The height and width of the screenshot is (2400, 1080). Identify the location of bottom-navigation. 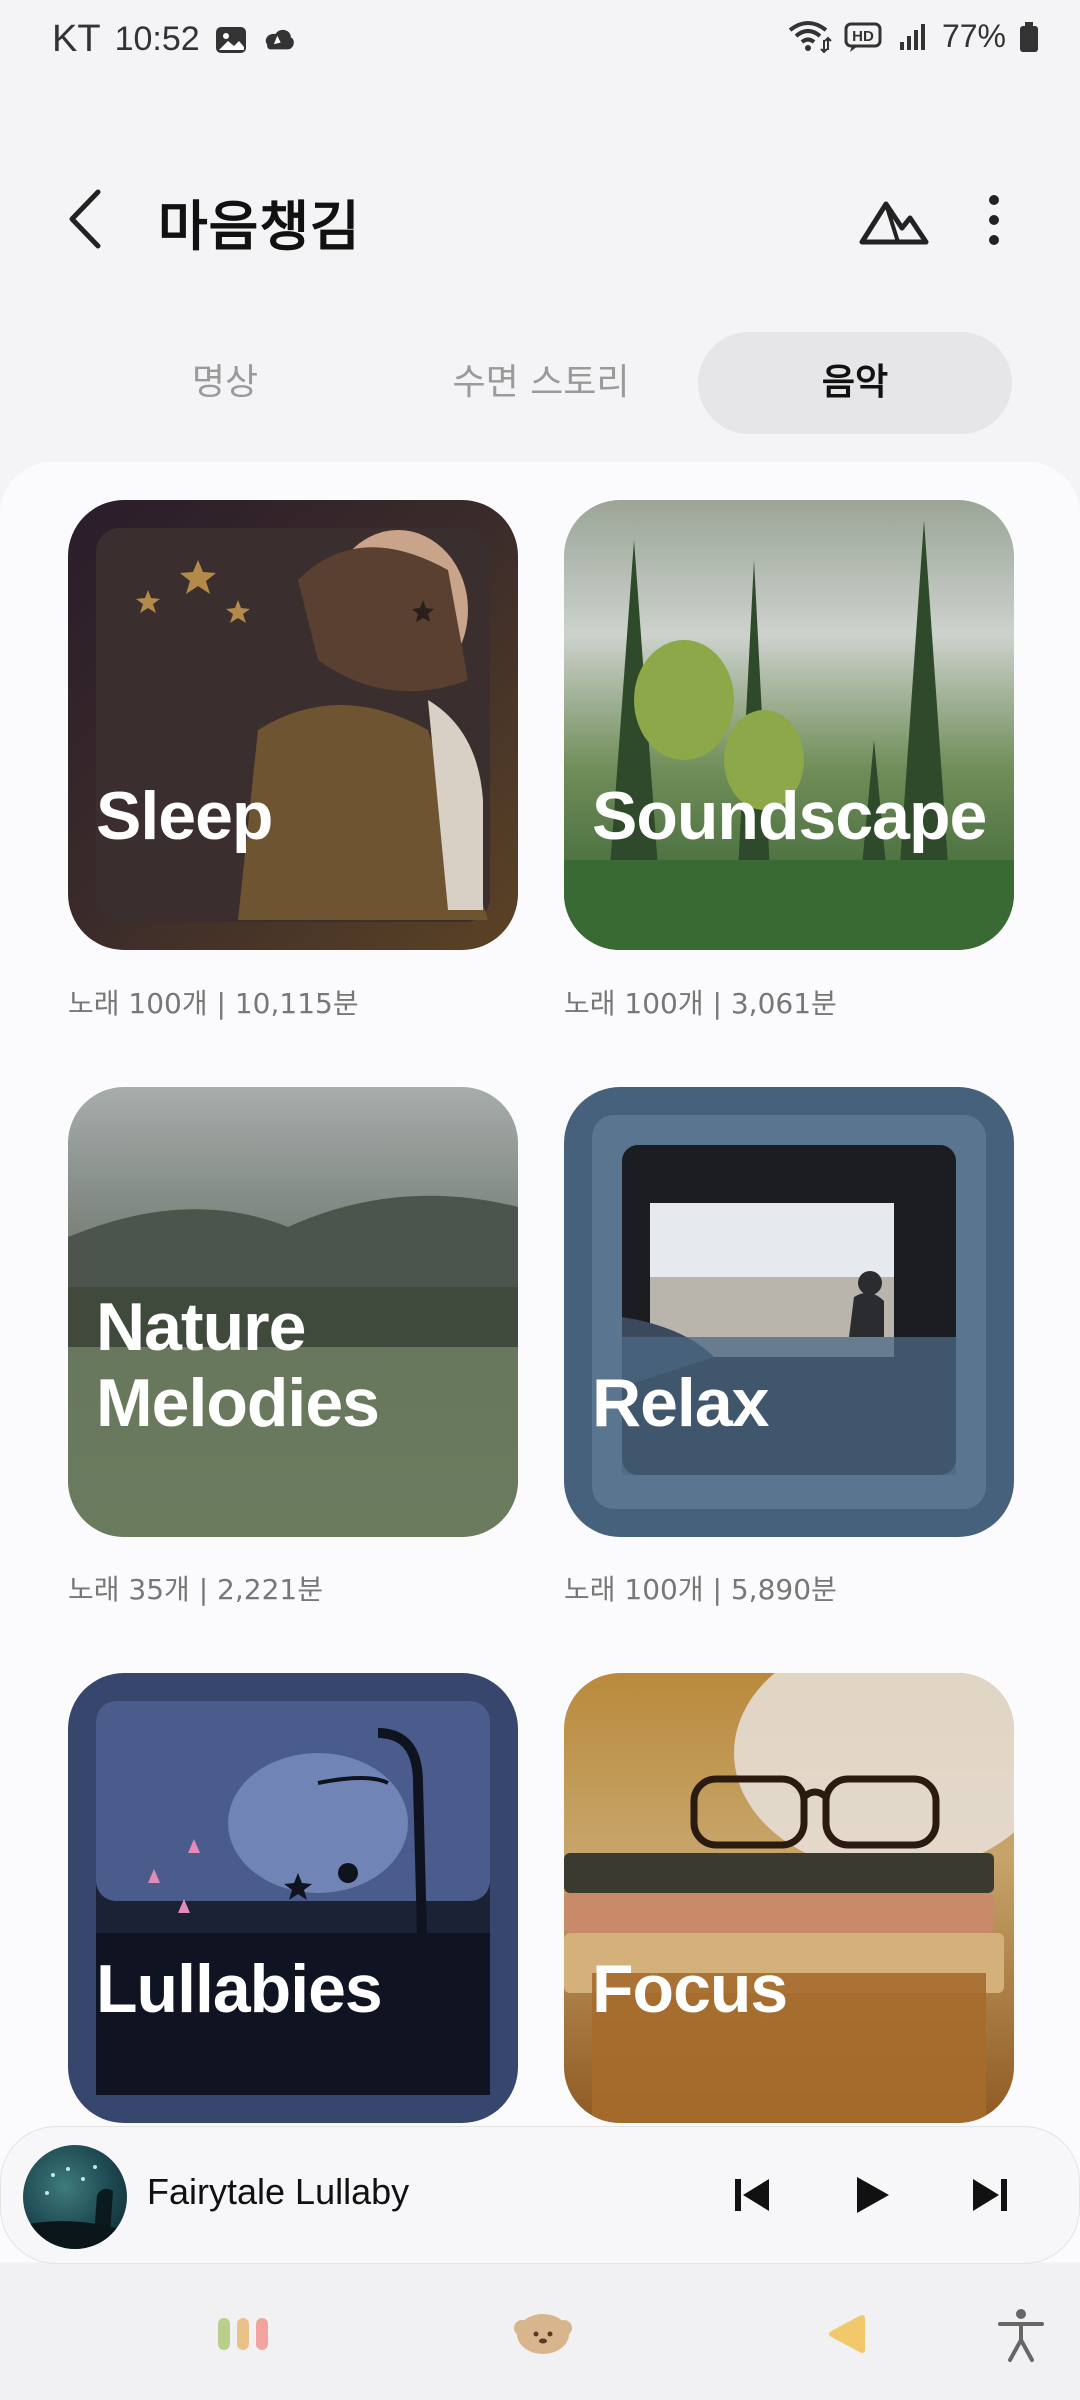
(540, 2332).